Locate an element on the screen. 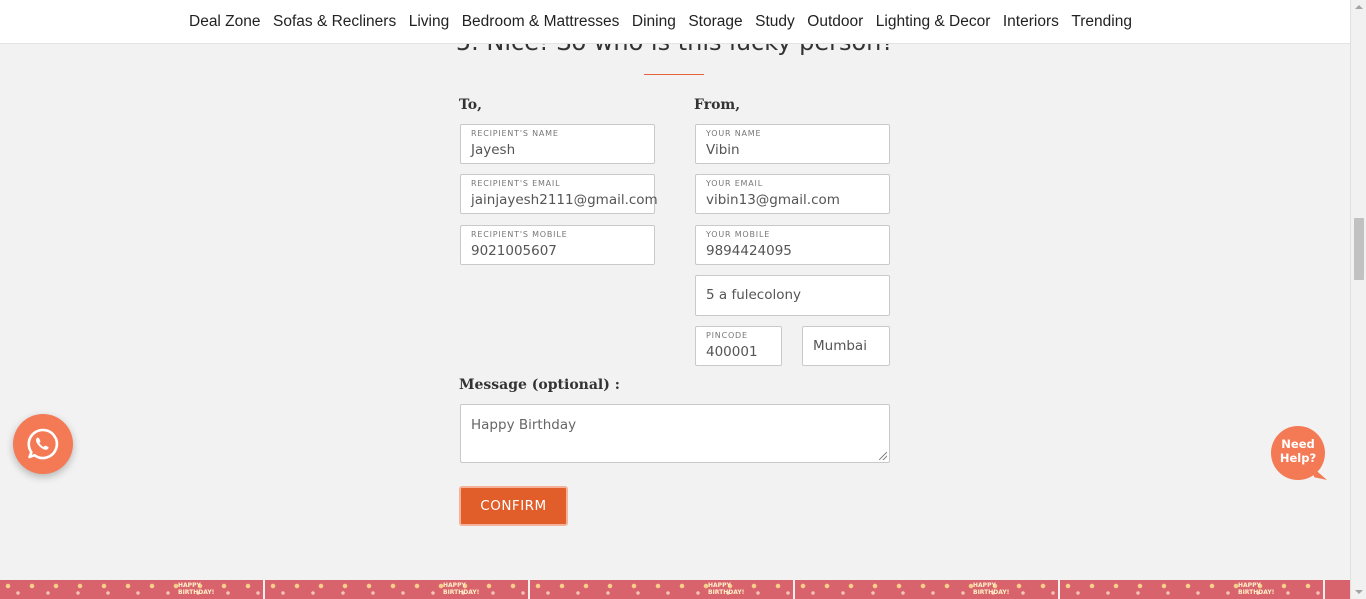 The width and height of the screenshot is (1366, 599). whatsapp-icon is located at coordinates (43, 444).